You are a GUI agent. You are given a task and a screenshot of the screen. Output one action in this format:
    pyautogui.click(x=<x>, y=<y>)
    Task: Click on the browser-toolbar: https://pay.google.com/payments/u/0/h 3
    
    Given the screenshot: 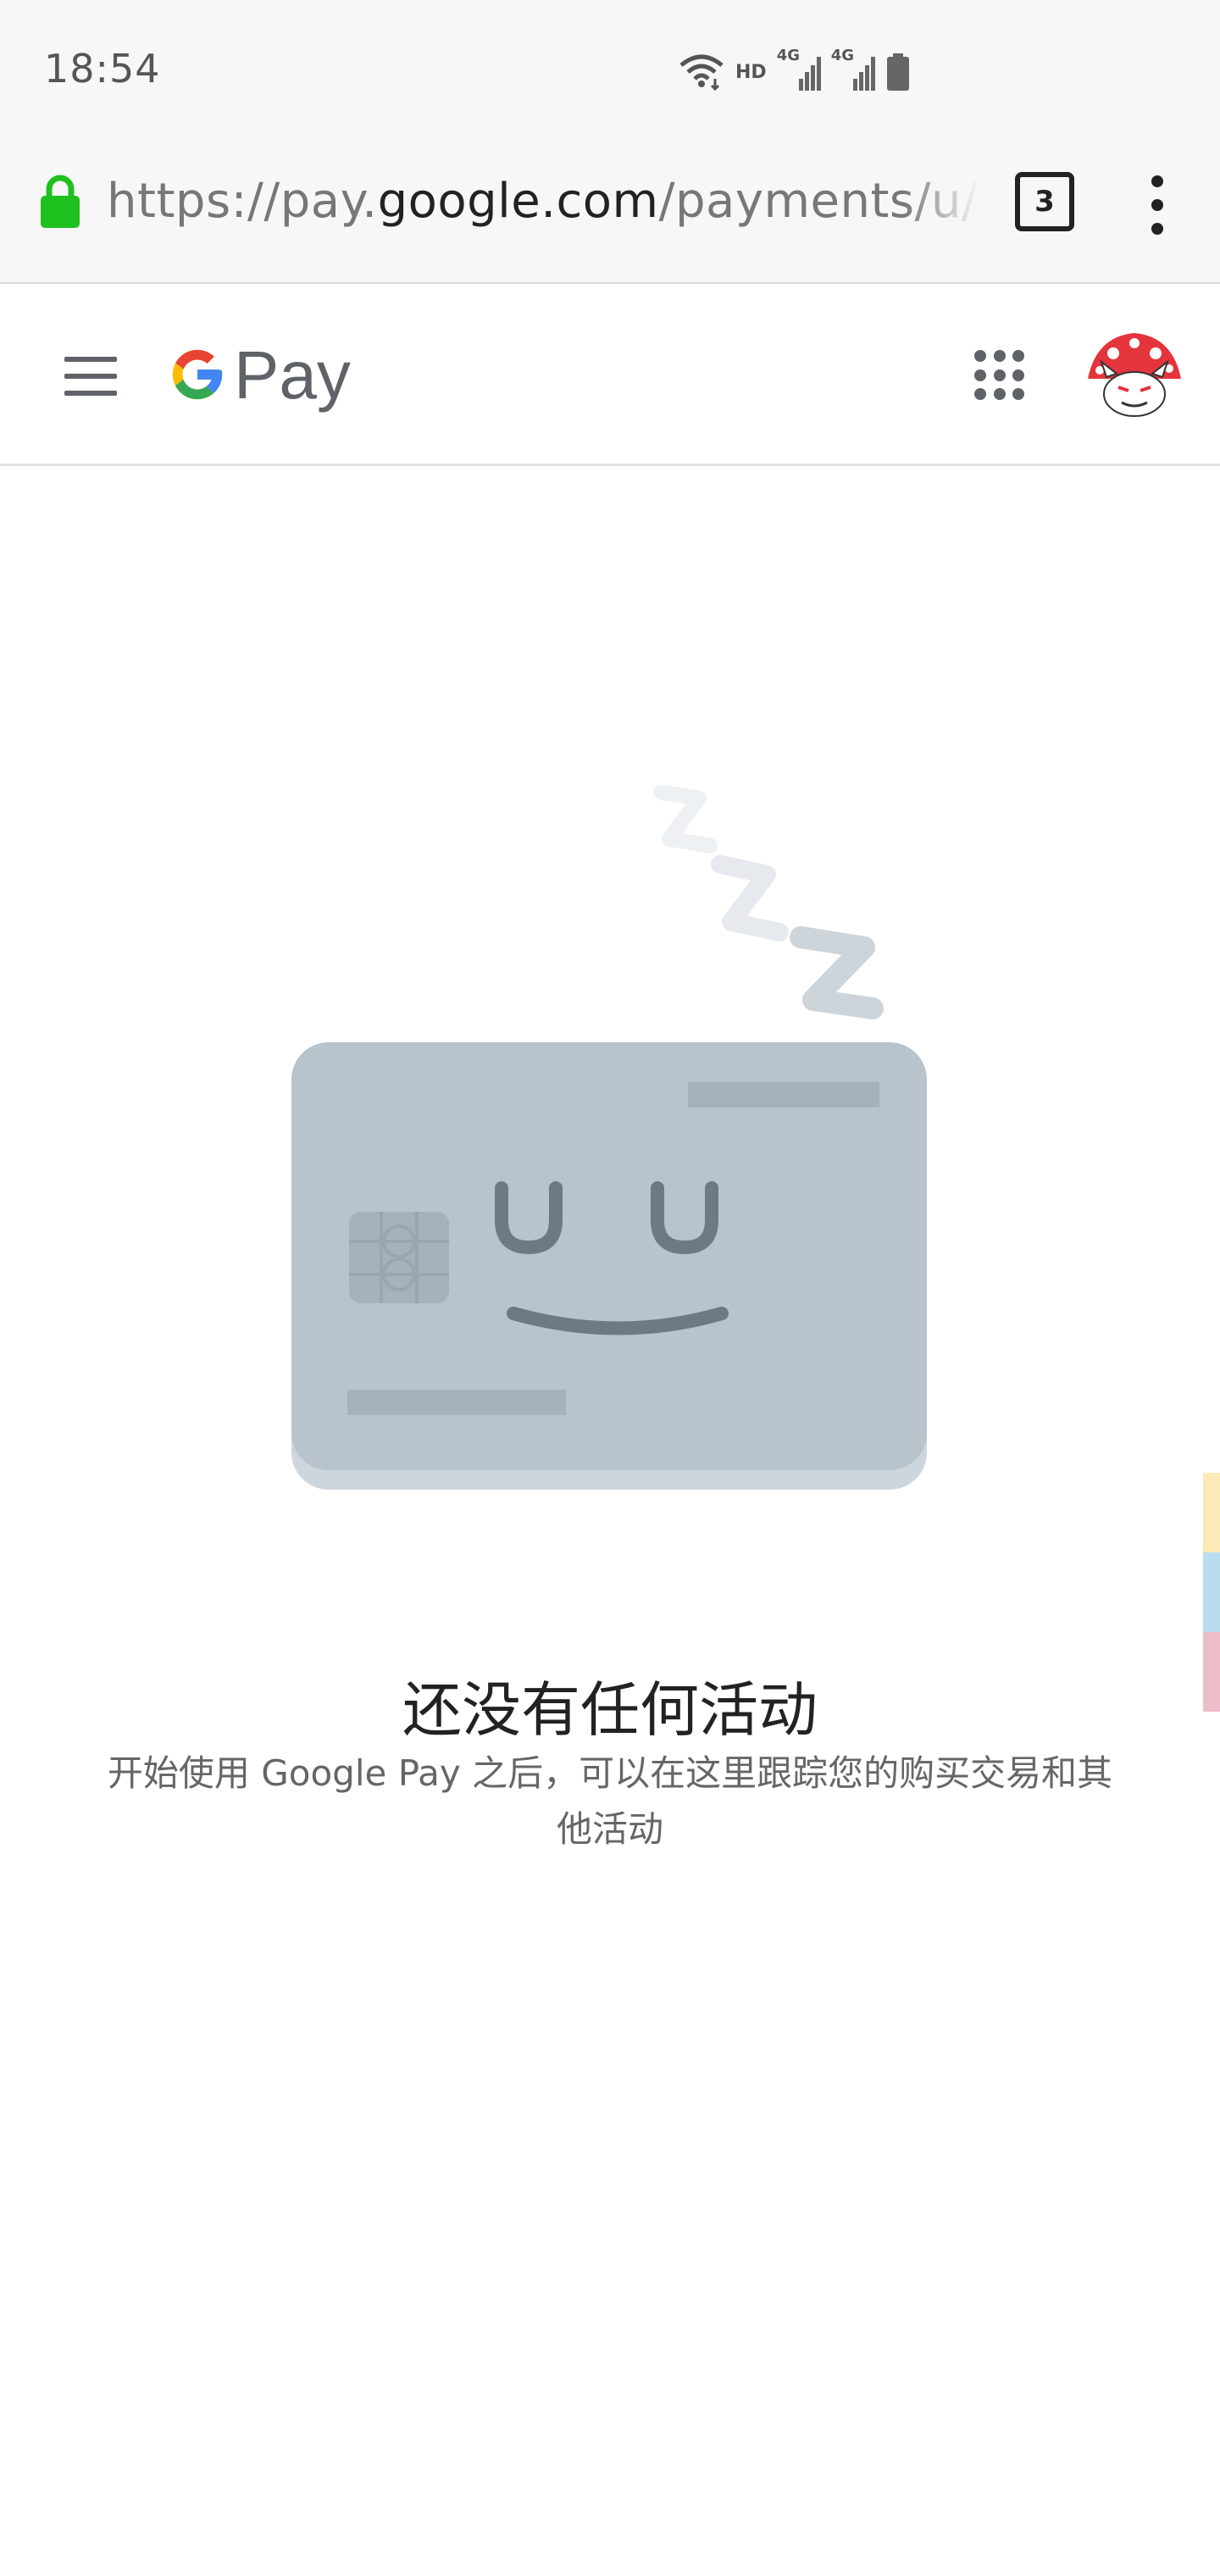 What is the action you would take?
    pyautogui.click(x=610, y=212)
    